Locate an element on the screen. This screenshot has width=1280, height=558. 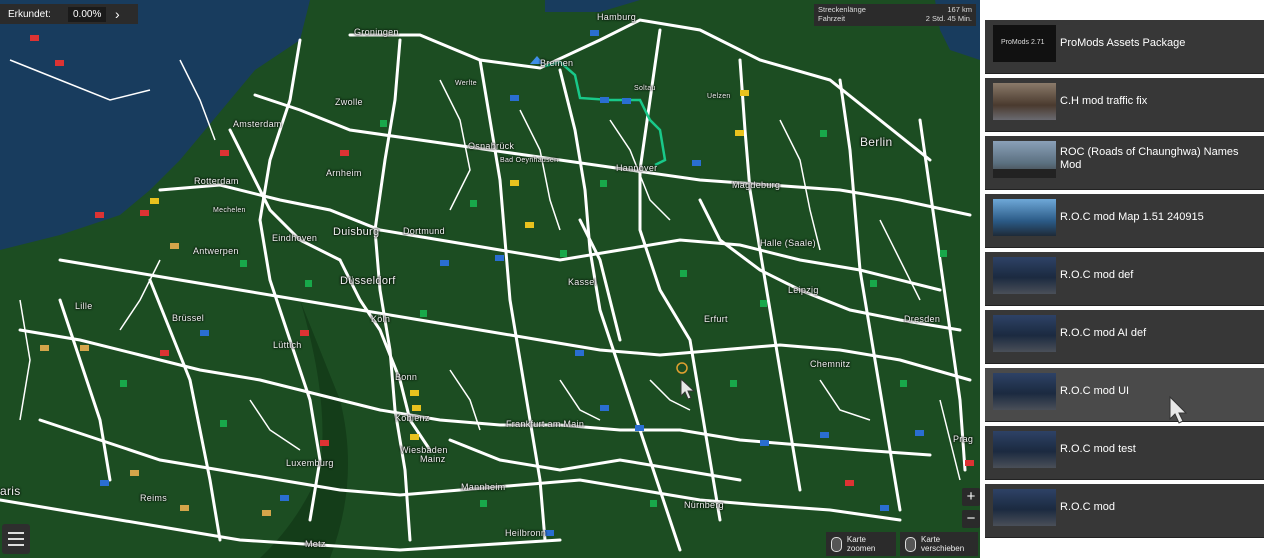
zoom-out-button: − is located at coordinates (971, 519).